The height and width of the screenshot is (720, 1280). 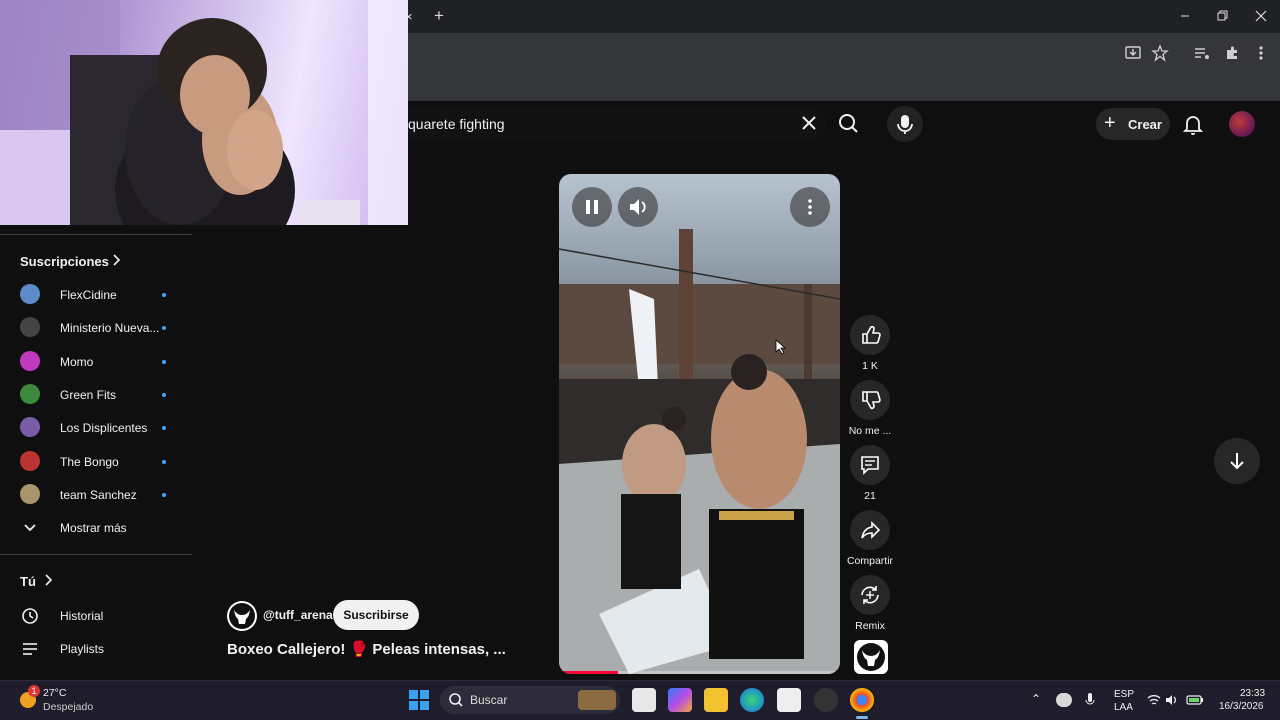 I want to click on chevron-up-icon: ⌃, so click(x=1036, y=699).